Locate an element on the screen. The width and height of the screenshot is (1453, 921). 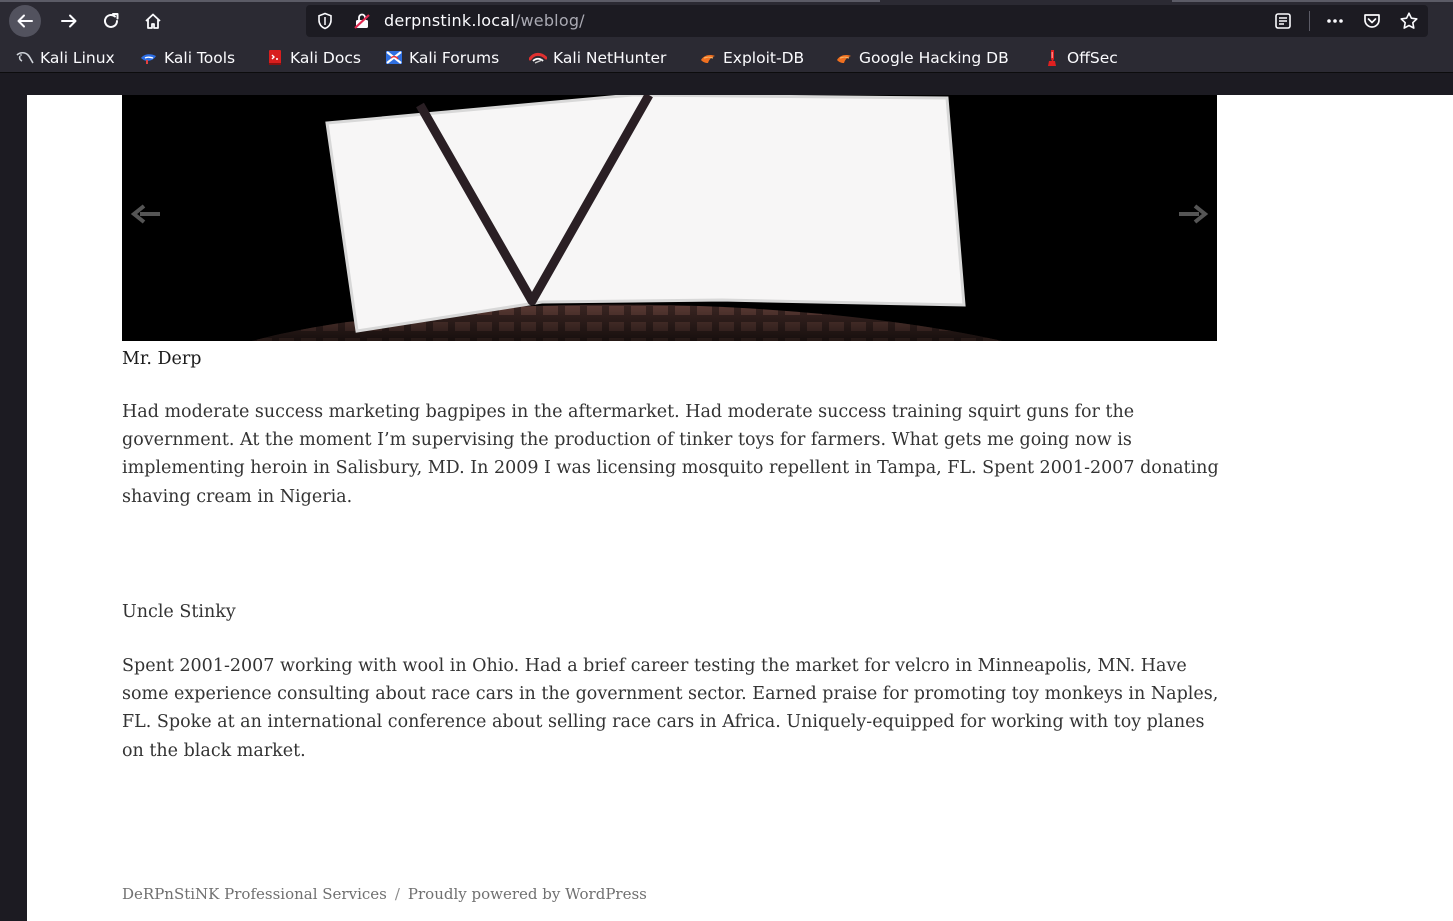
footer-powered-by-link: Proudly powered by WordPress is located at coordinates (527, 894).